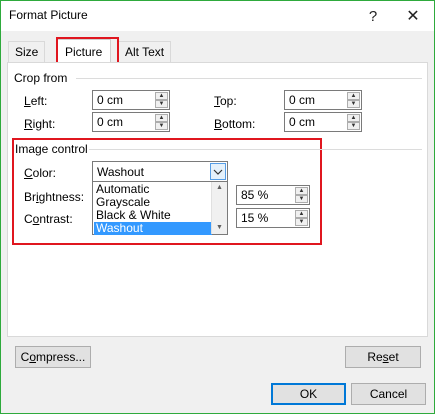 The image size is (435, 414). I want to click on scroll-down-icon: ▼, so click(219, 228).